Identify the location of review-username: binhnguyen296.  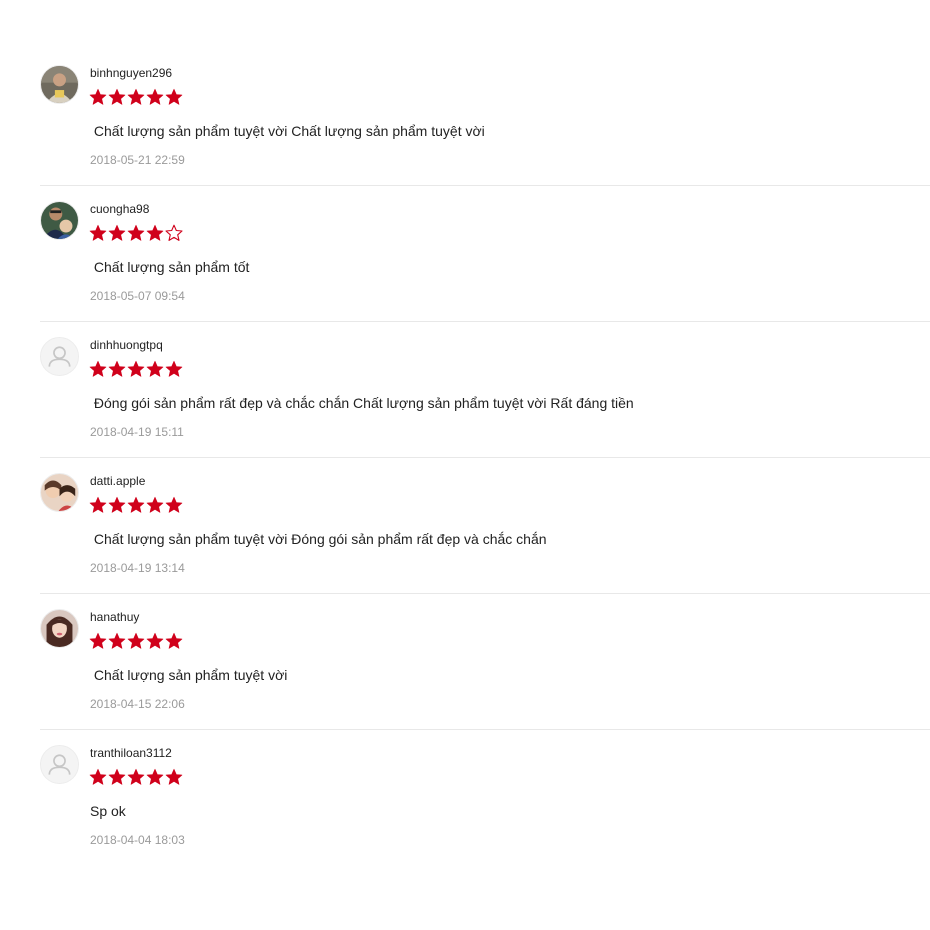
(131, 73).